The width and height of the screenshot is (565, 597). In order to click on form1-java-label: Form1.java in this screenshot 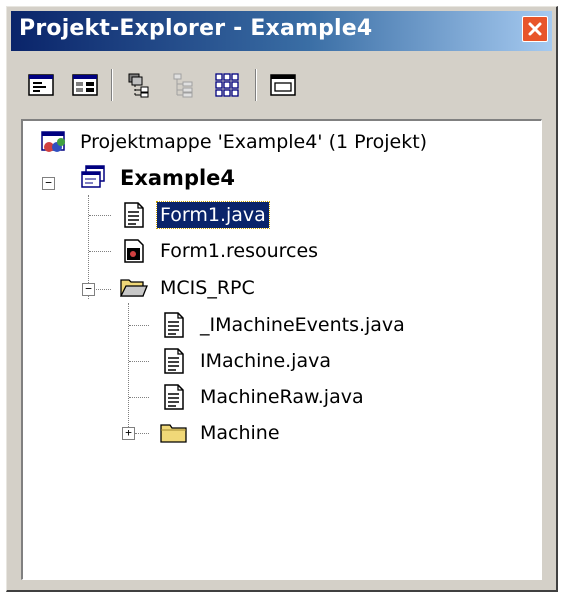, I will do `click(213, 215)`.